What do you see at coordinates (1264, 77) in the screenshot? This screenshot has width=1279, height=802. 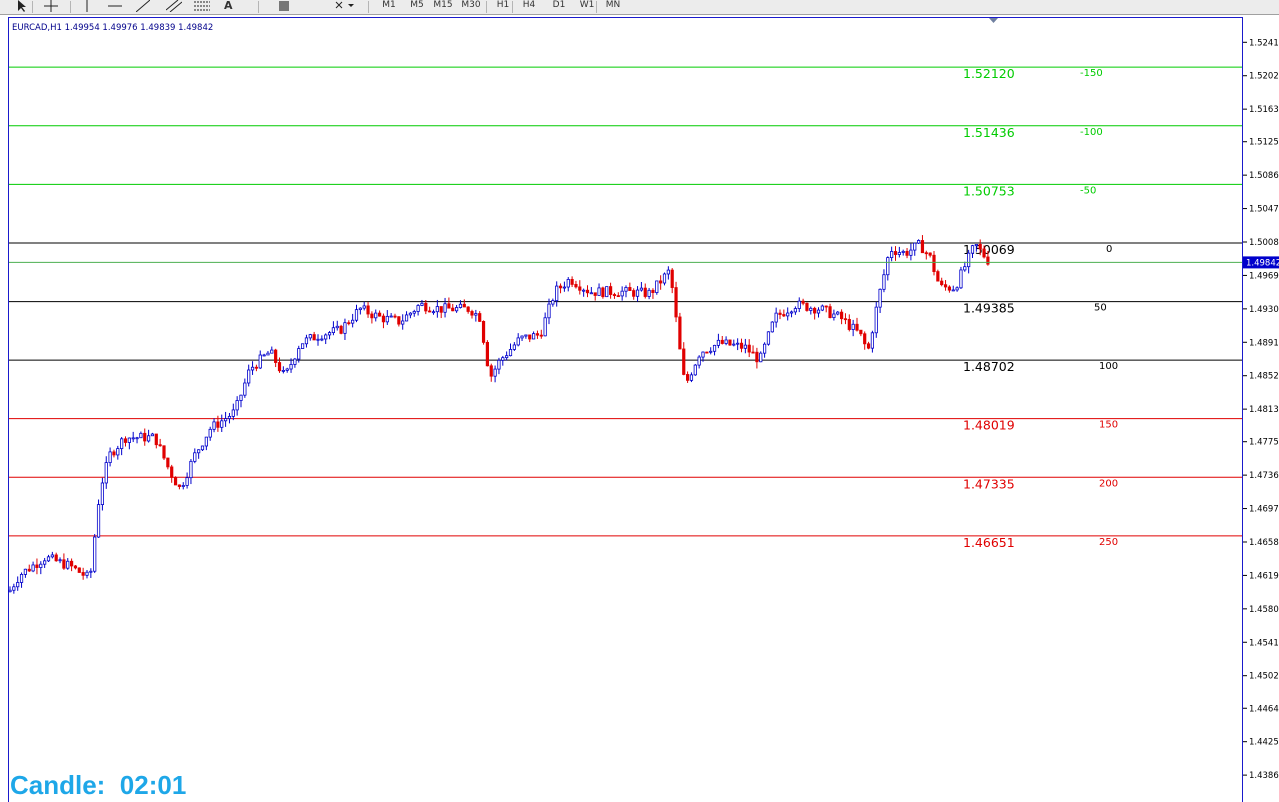 I see `price-axis-label: 1.52020` at bounding box center [1264, 77].